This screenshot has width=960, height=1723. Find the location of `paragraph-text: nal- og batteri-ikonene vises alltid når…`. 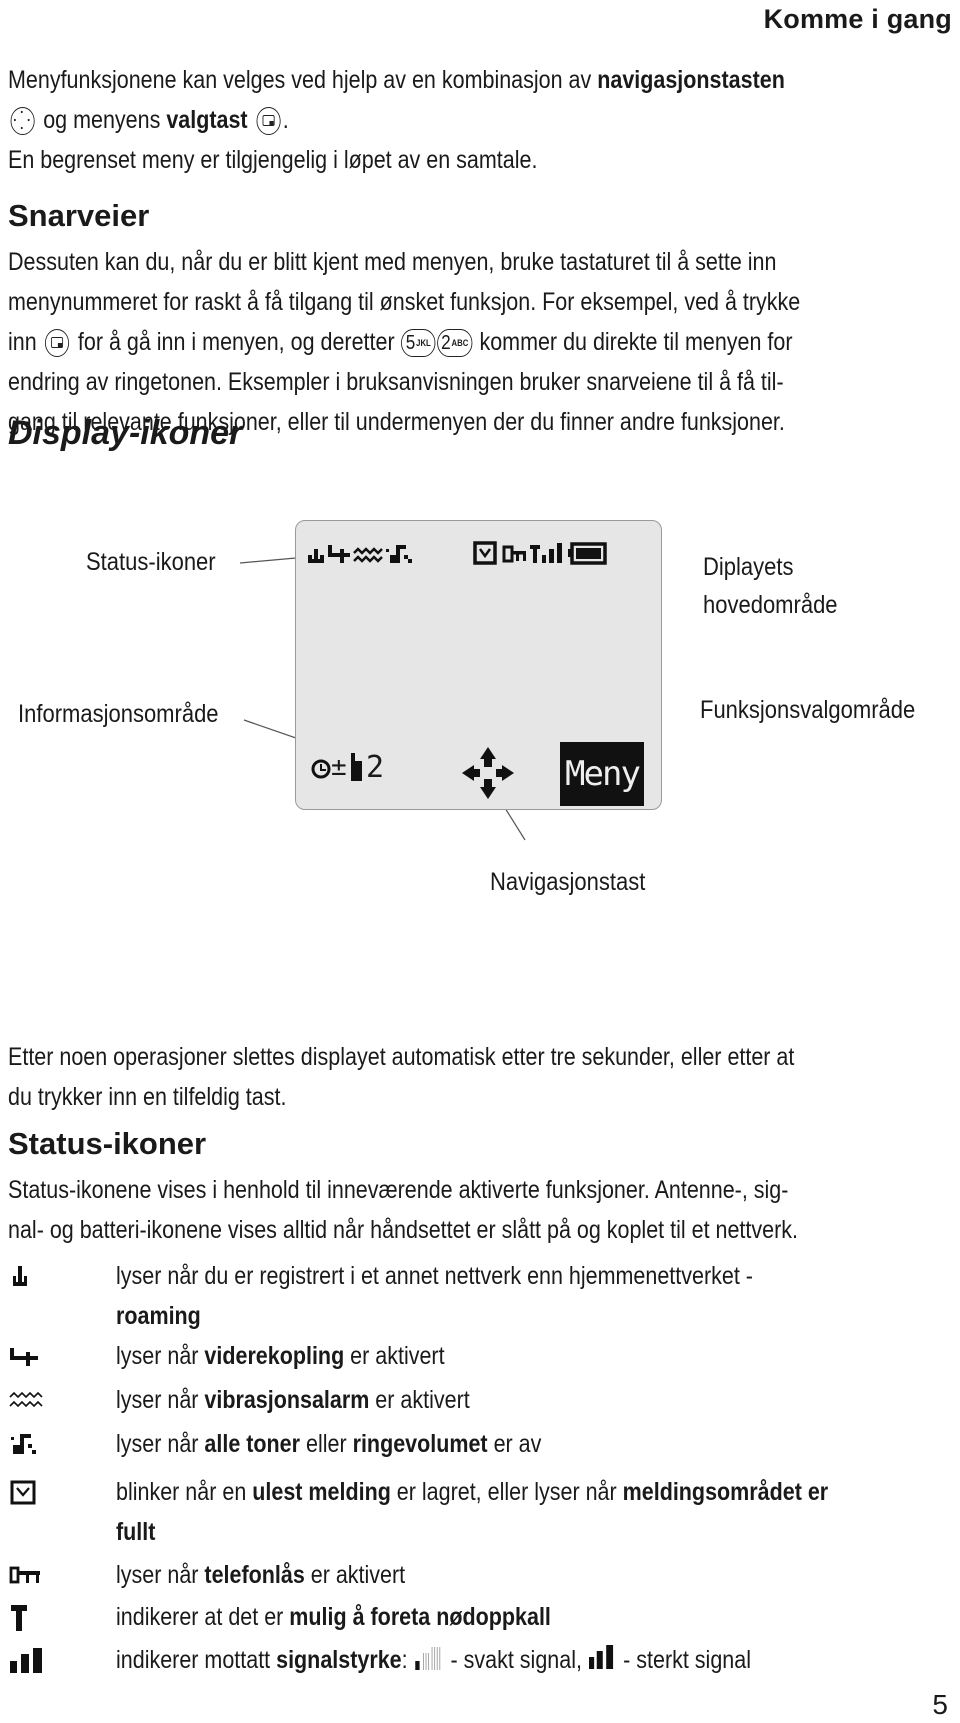

paragraph-text: nal- og batteri-ikonene vises alltid når… is located at coordinates (403, 1230).